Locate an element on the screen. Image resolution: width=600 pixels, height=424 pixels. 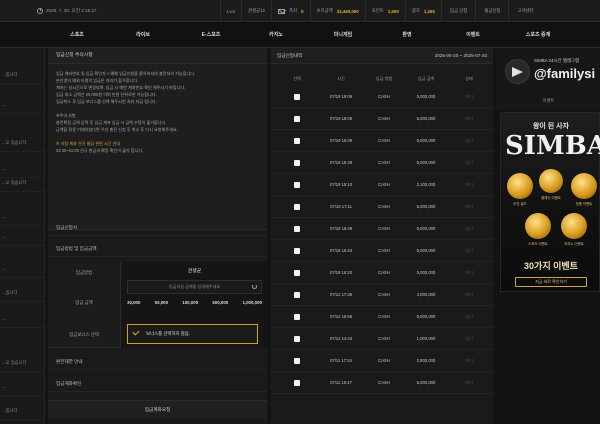
request-account-button: 입금계좌요청 is located at coordinates (157, 409).